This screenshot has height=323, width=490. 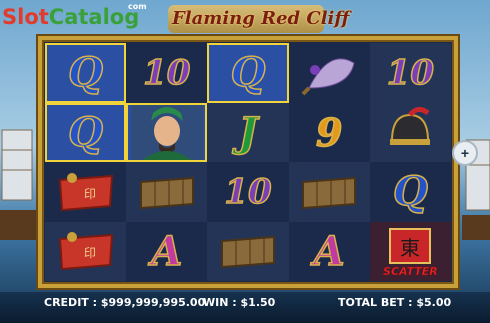 I want to click on logo-catalog-text: Catalog, so click(x=94, y=17).